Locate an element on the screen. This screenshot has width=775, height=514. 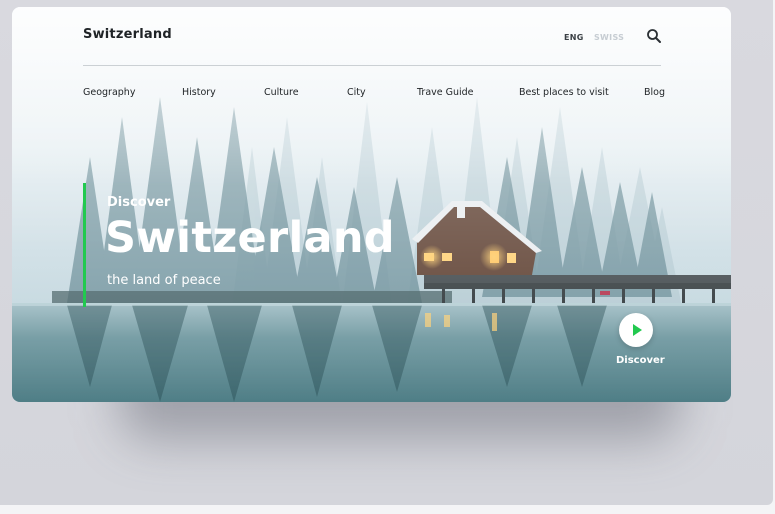
nav-item-best-places: Best places to visit is located at coordinates (564, 92).